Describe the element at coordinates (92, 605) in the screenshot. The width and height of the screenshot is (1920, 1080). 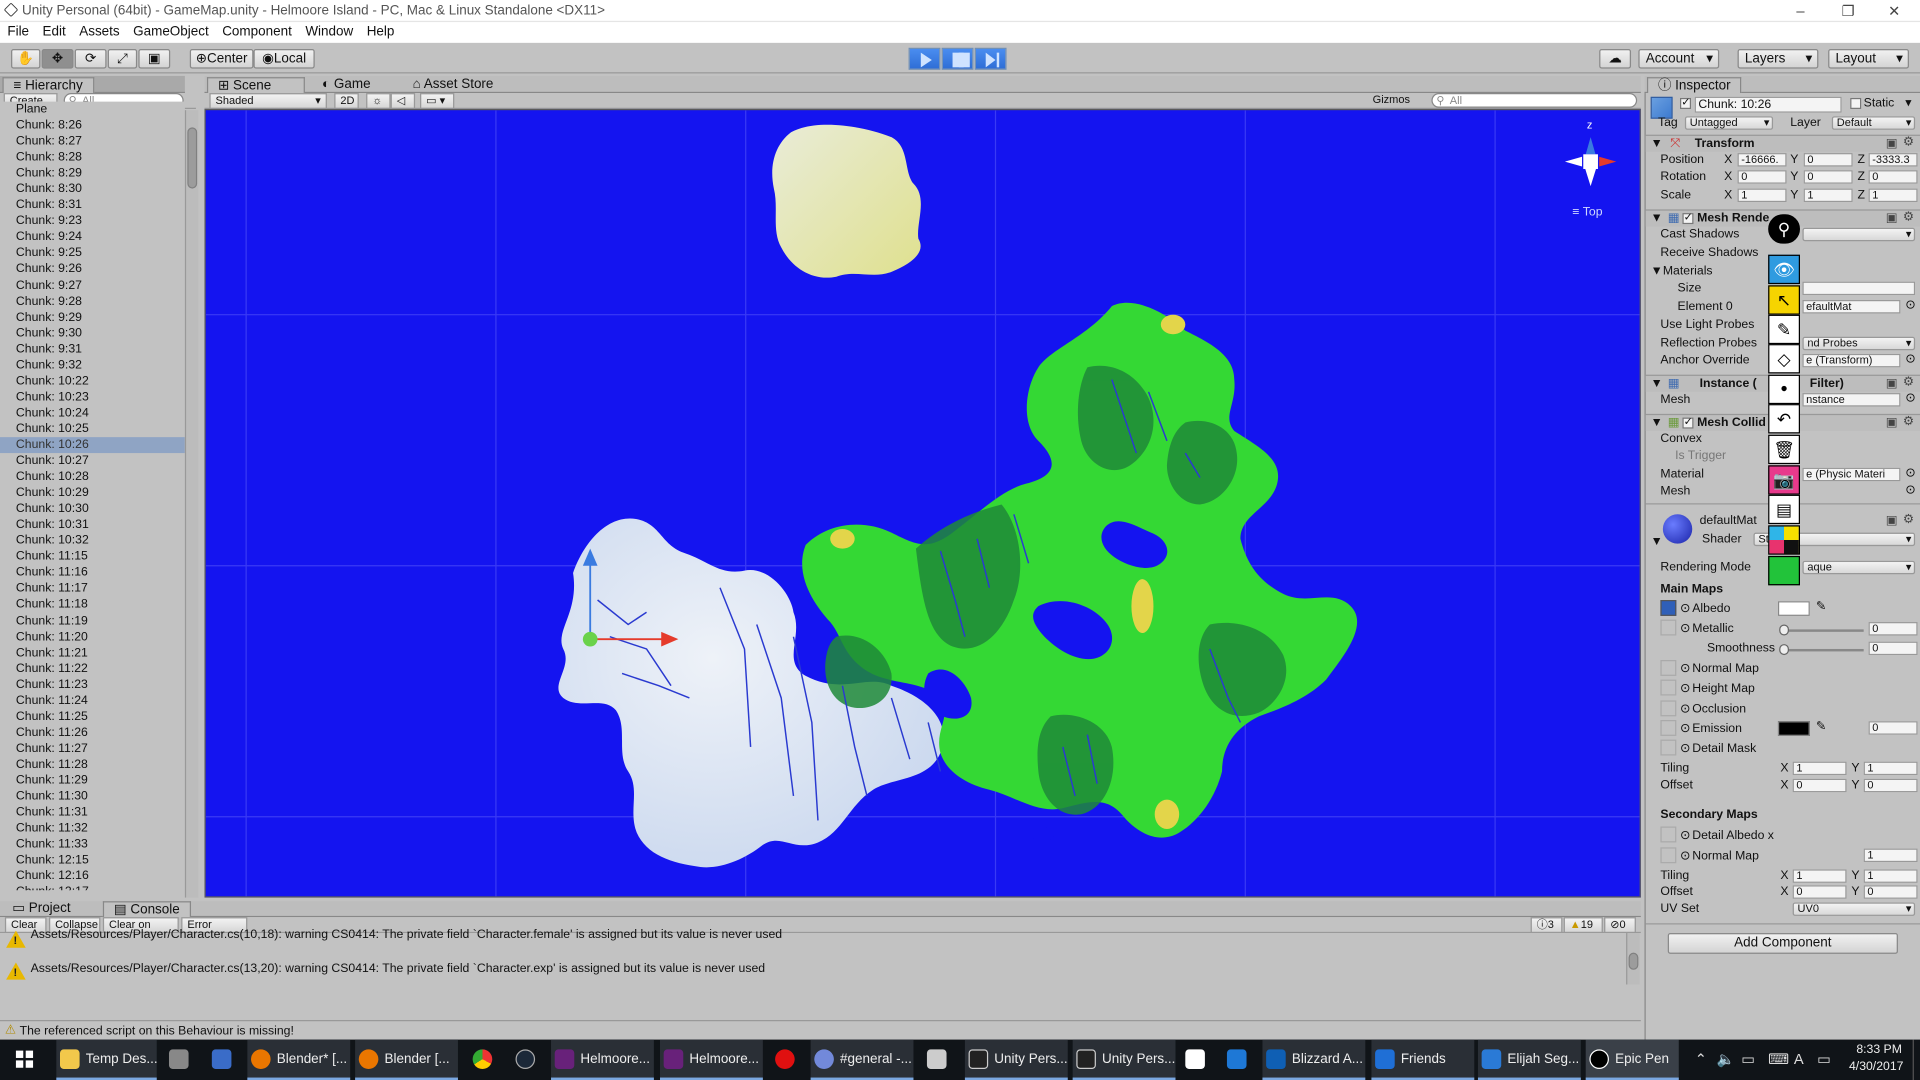
I see `hierarchy-item: Chunk: 11:18` at that location.